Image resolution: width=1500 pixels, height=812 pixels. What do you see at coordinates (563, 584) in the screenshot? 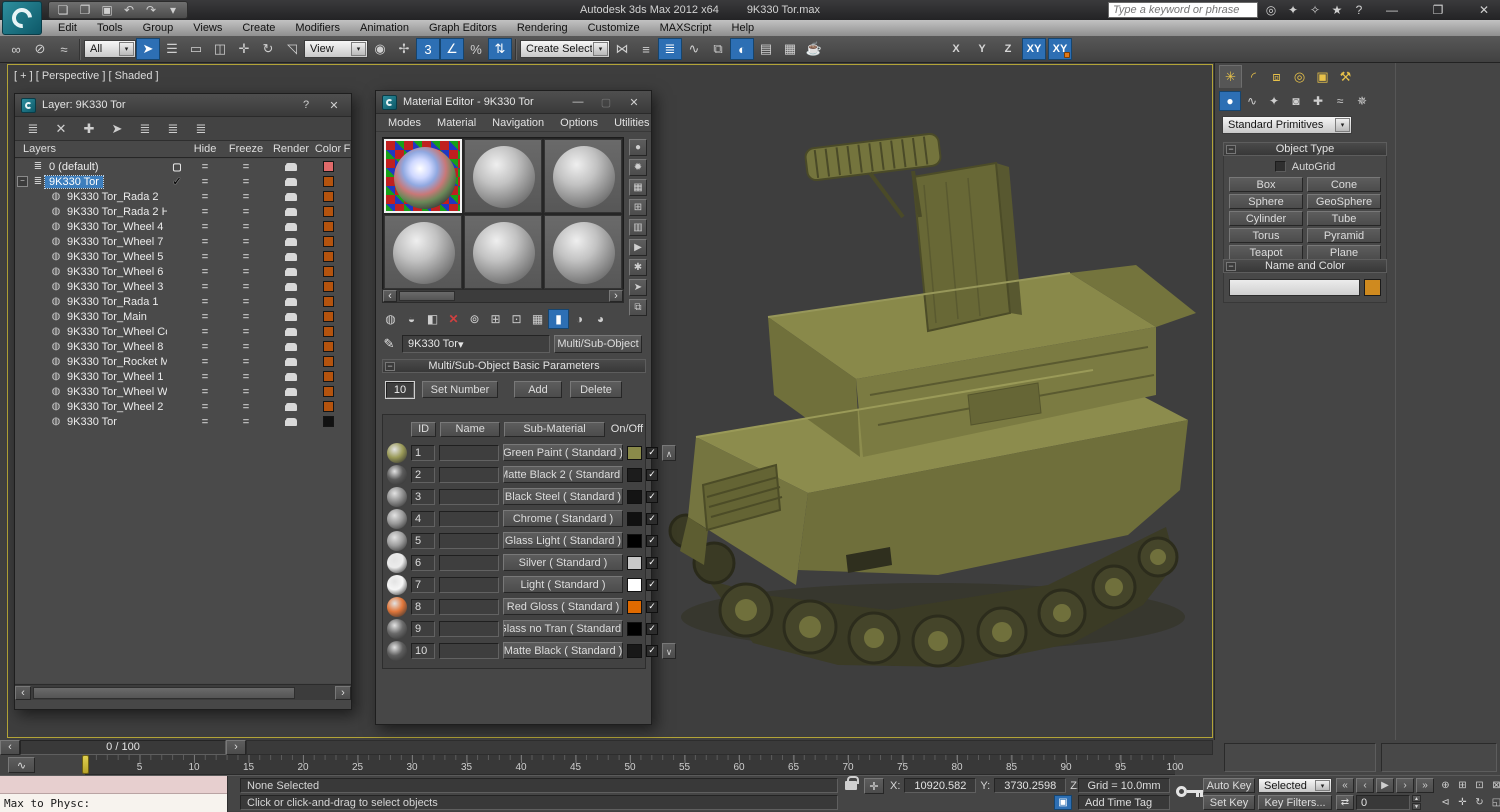
I see `sub-material-button: Light ( Standard )` at bounding box center [563, 584].